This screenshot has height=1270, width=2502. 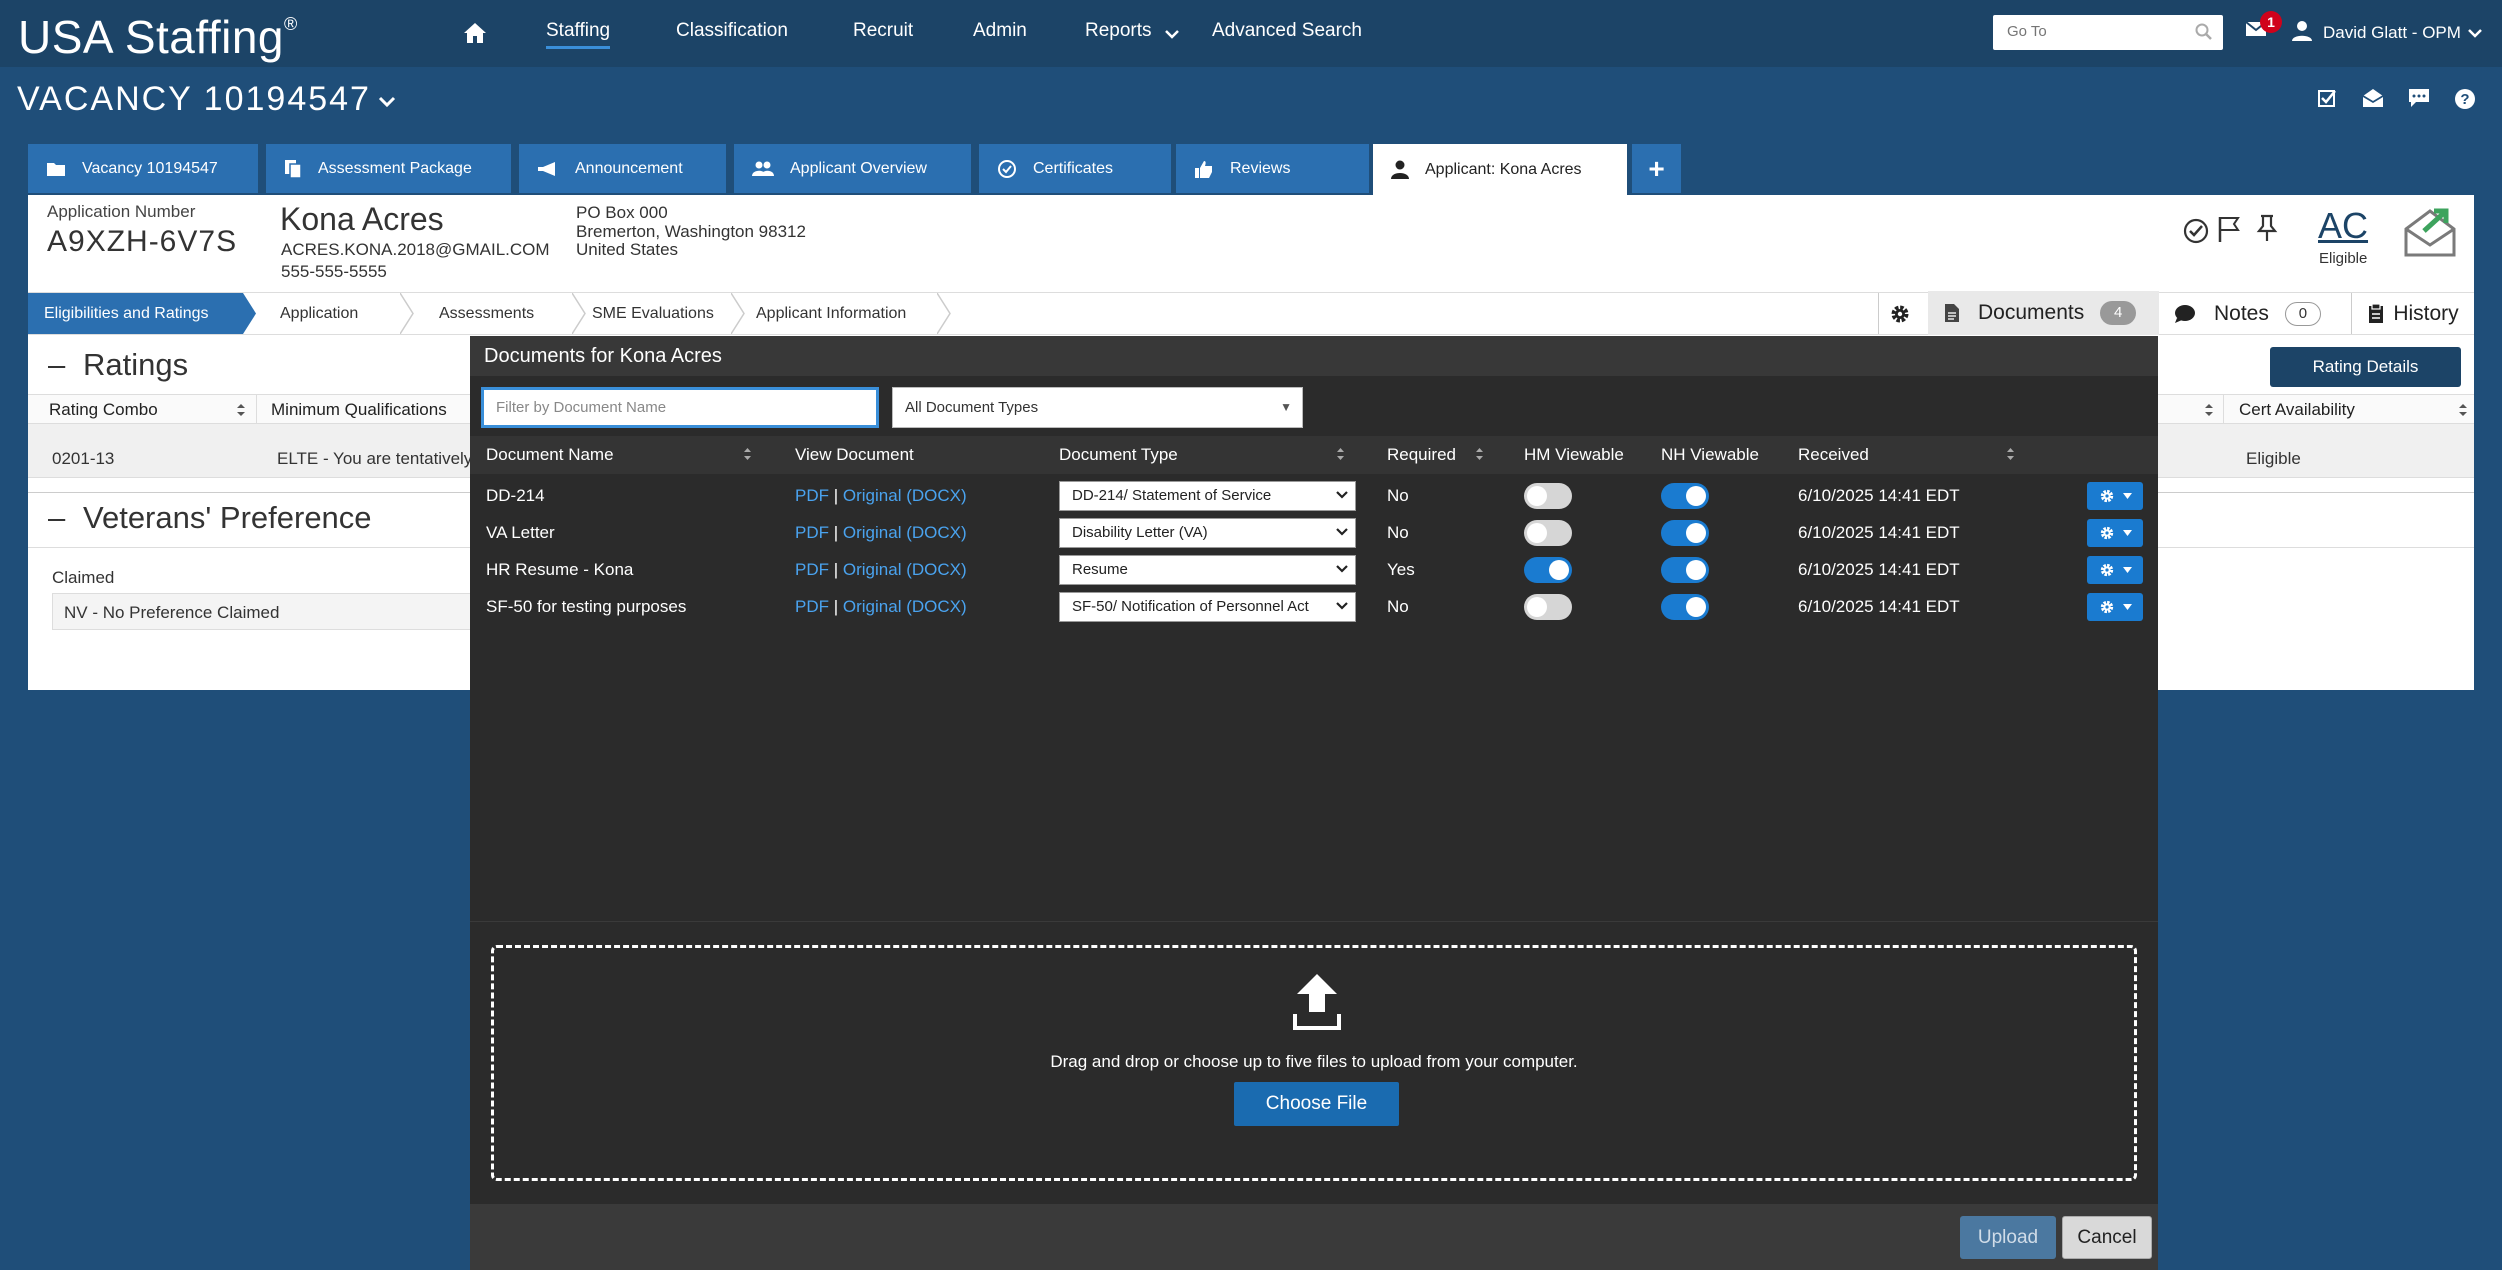 What do you see at coordinates (653, 313) in the screenshot?
I see `step-sme-evaluations: SME Evaluations` at bounding box center [653, 313].